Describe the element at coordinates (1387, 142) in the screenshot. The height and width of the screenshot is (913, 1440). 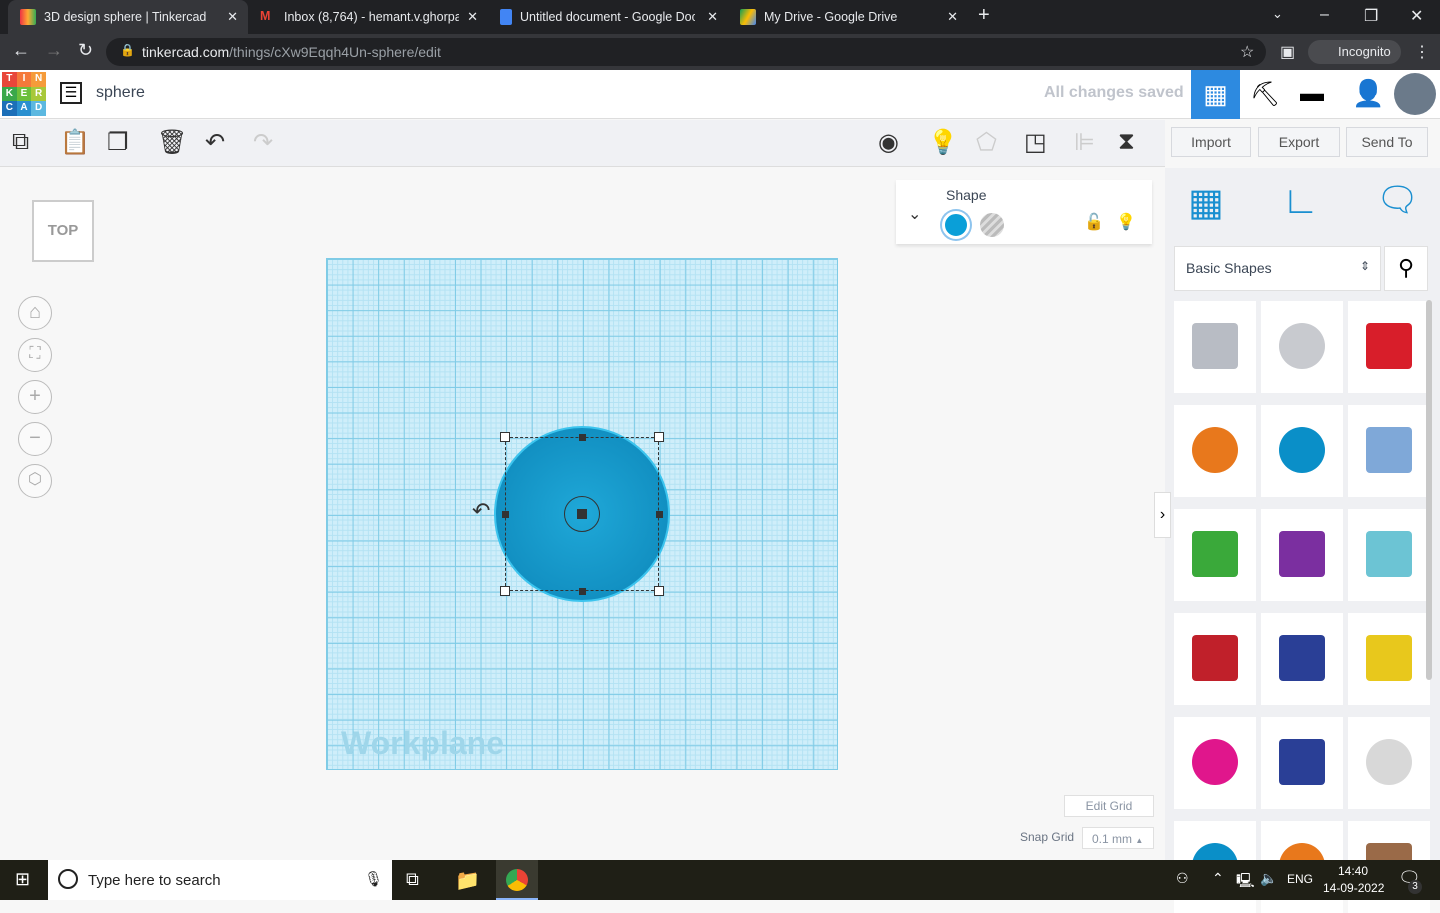
I see `send-to-button: Send To` at that location.